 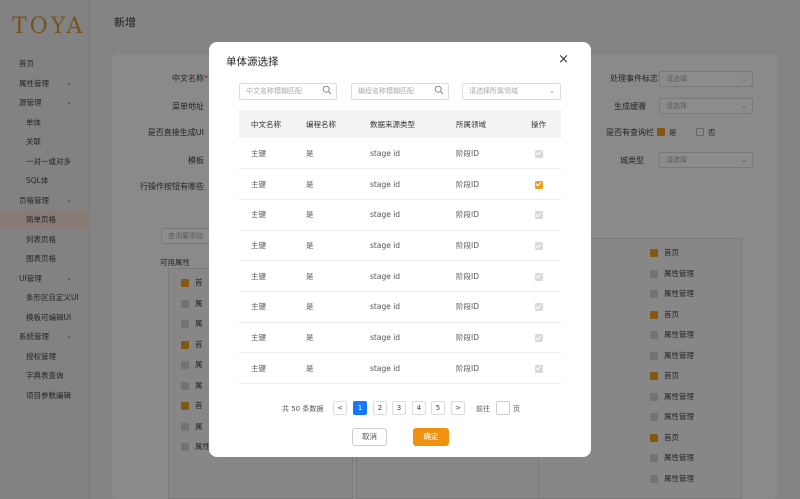 What do you see at coordinates (400, 91) in the screenshot?
I see `code-name-search-input: 编程名称模糊匹配` at bounding box center [400, 91].